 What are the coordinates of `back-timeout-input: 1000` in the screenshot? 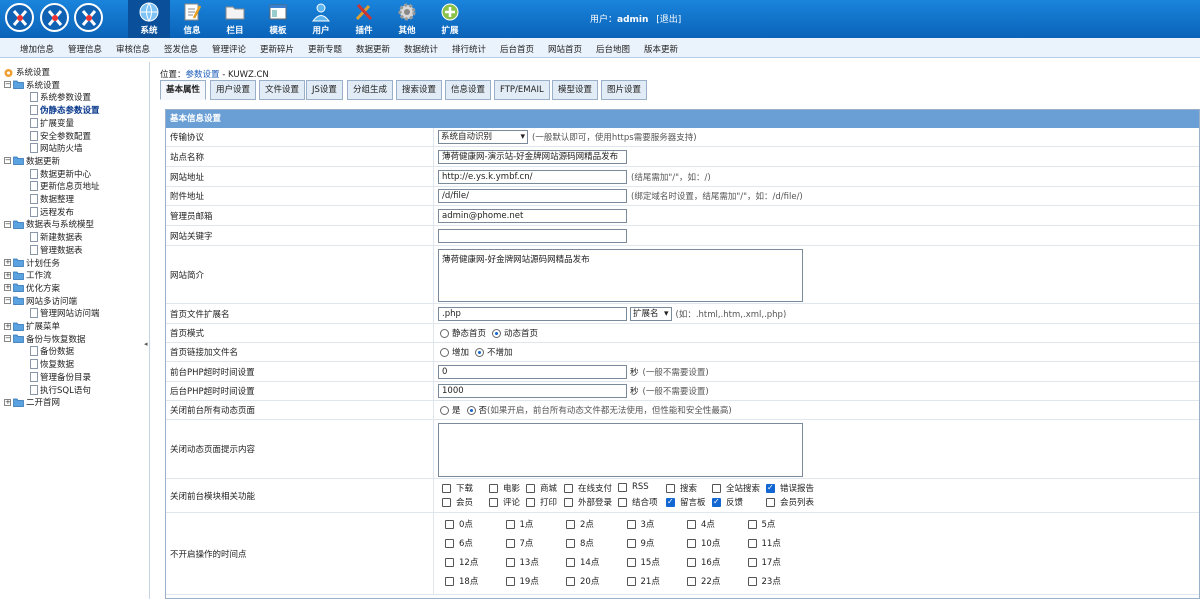 It's located at (532, 391).